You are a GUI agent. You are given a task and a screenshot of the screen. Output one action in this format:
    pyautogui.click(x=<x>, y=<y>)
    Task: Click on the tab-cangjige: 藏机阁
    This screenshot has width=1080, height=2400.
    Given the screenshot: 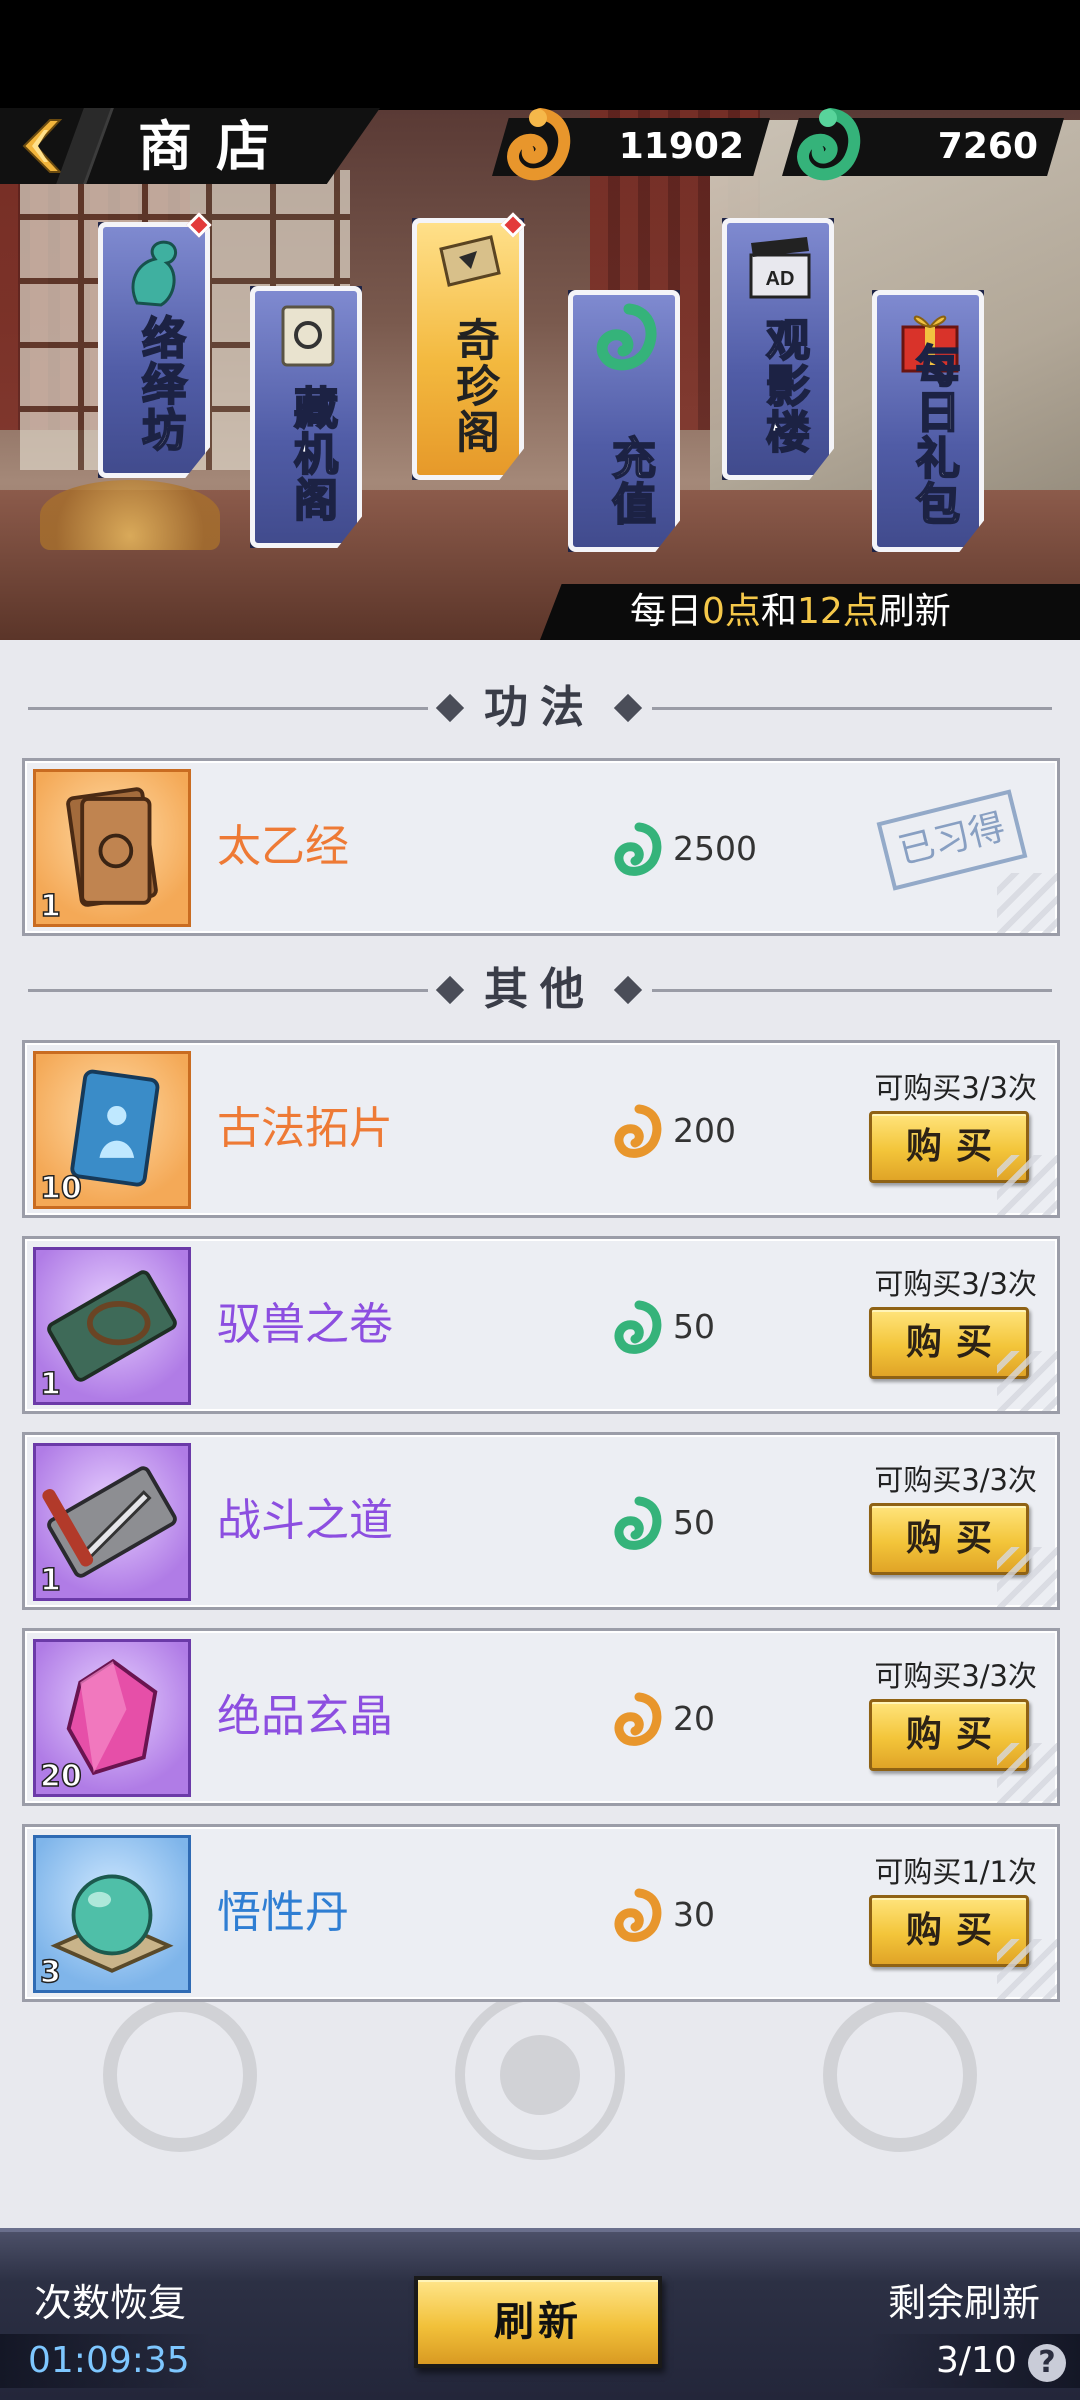 What is the action you would take?
    pyautogui.click(x=306, y=417)
    